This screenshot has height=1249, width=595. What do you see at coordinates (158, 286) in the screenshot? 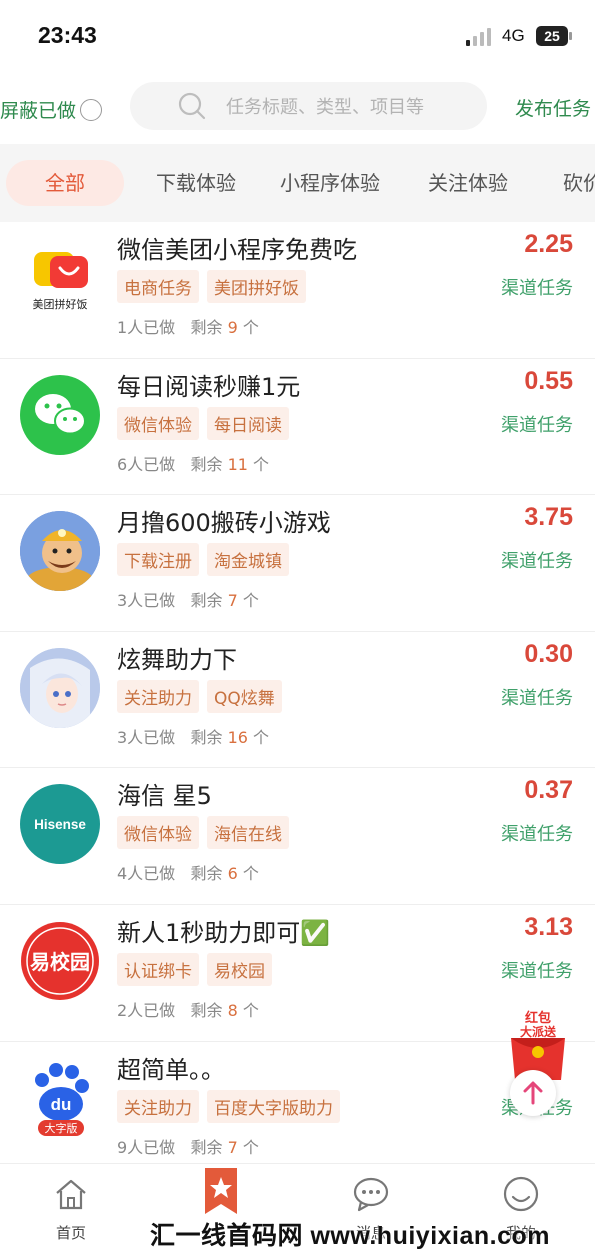
I see `task-tag: 电商任务` at bounding box center [158, 286].